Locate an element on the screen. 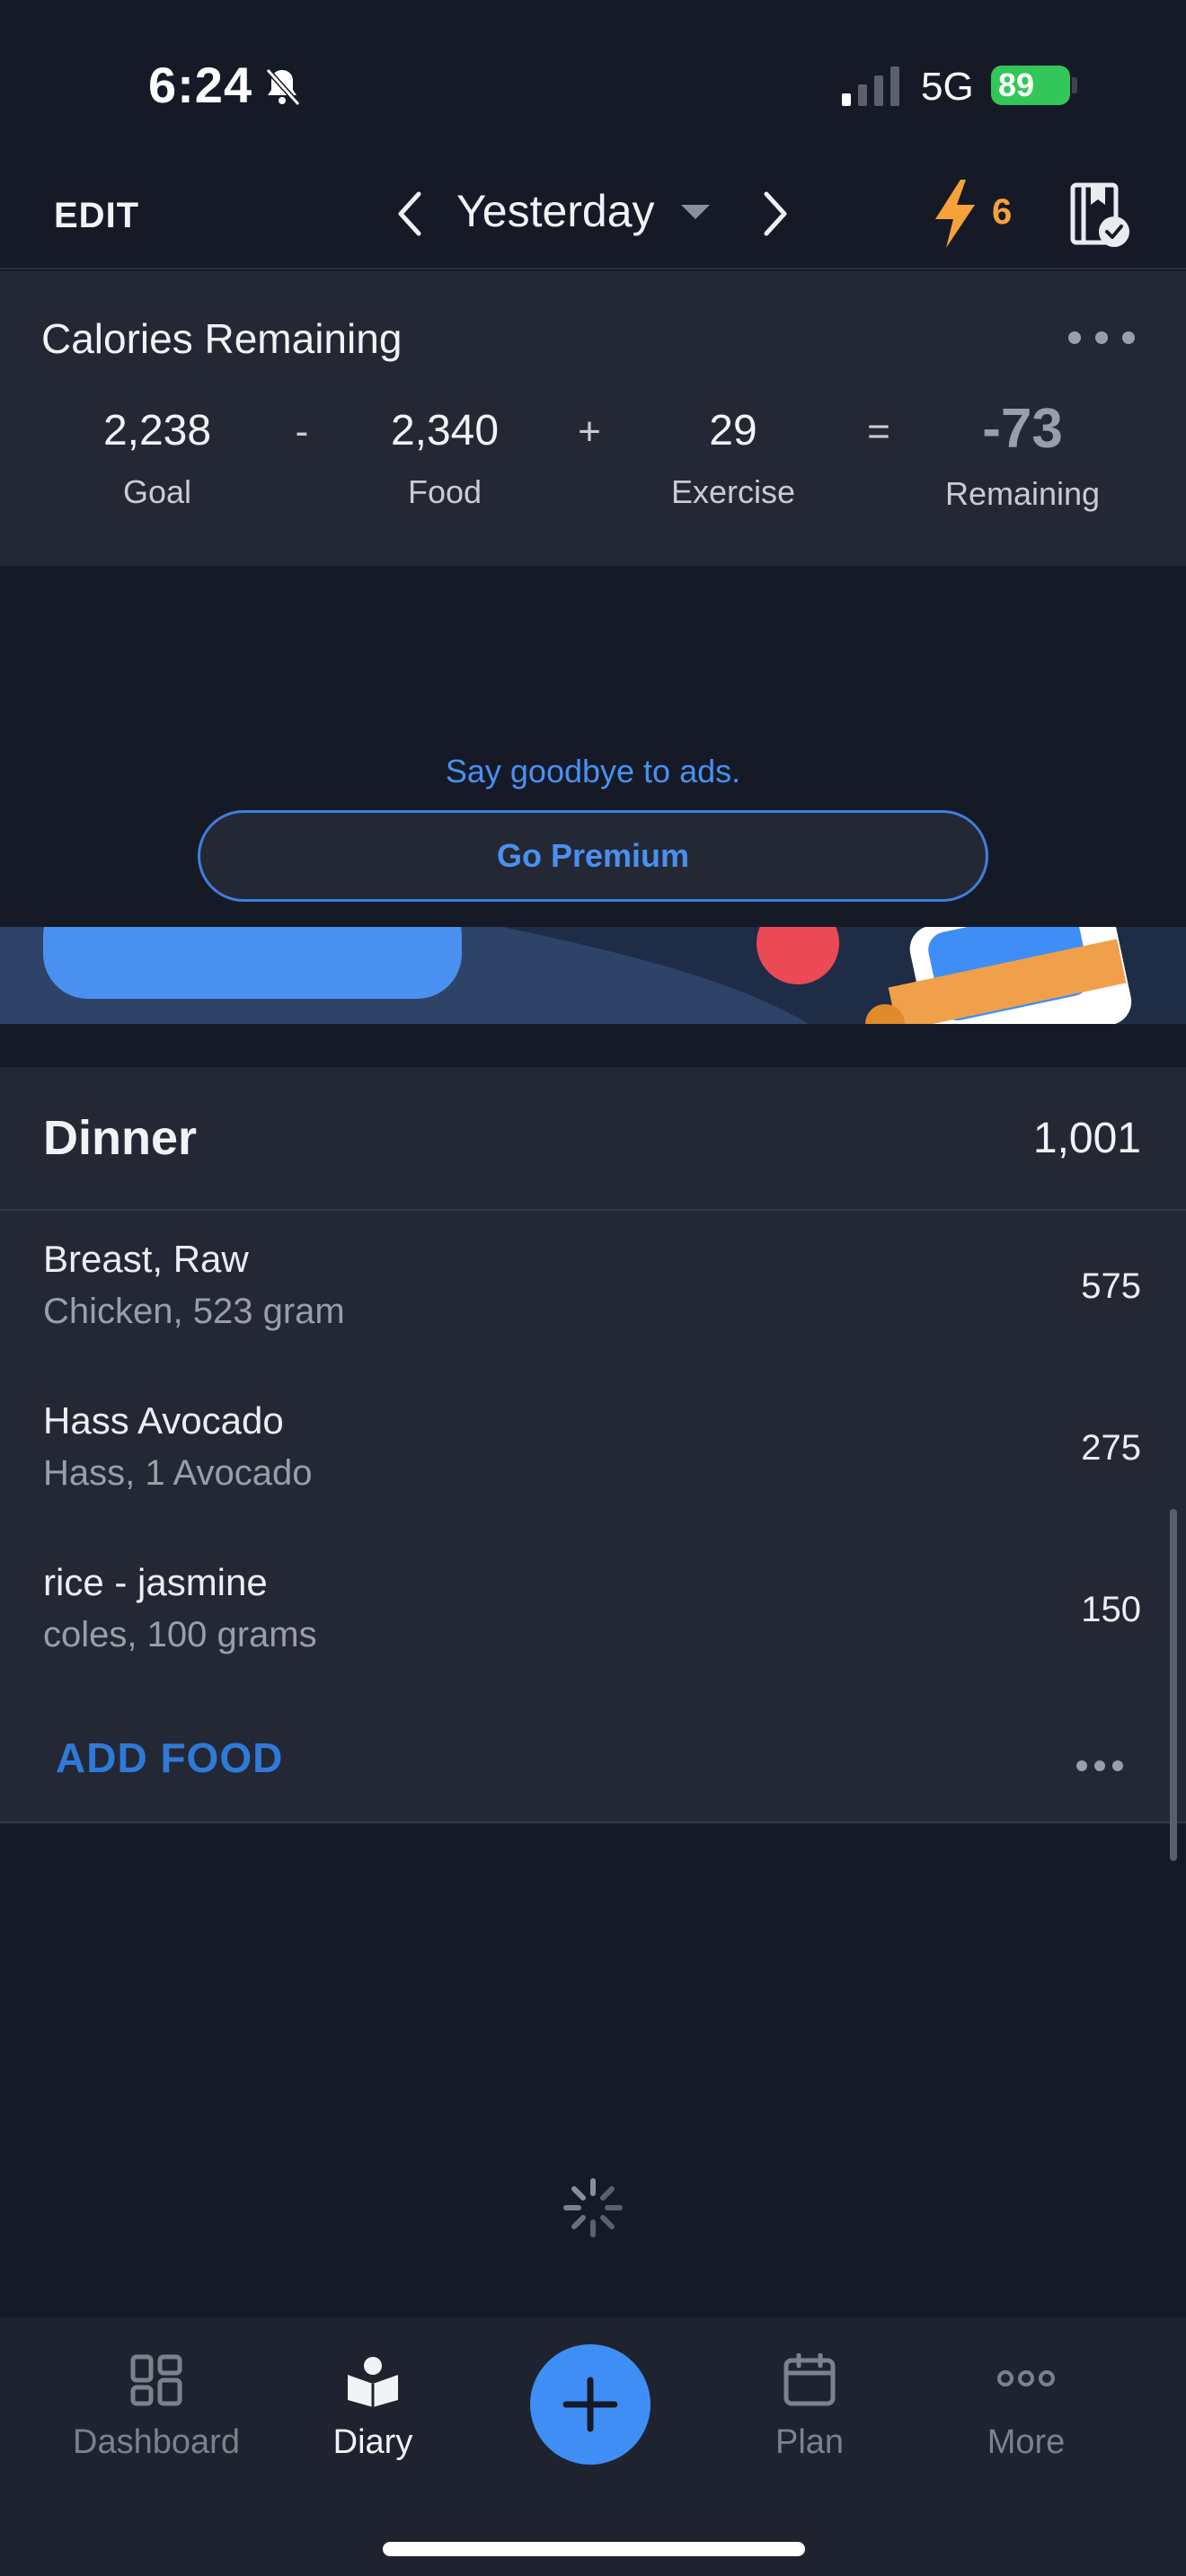  status-bar: 6:24 5G 89 is located at coordinates (593, 81).